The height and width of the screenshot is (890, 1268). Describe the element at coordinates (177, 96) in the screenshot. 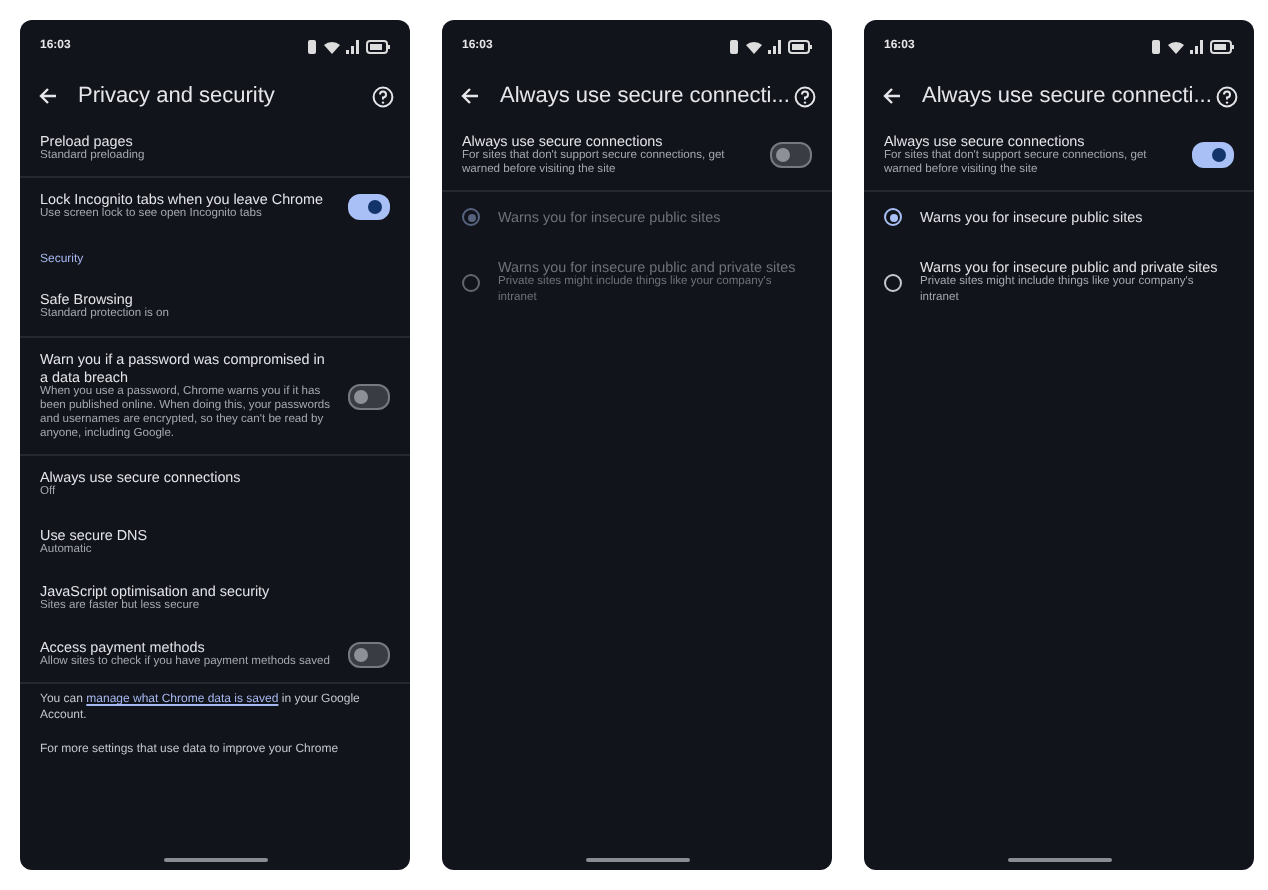

I see `page-title: Privacy and security` at that location.